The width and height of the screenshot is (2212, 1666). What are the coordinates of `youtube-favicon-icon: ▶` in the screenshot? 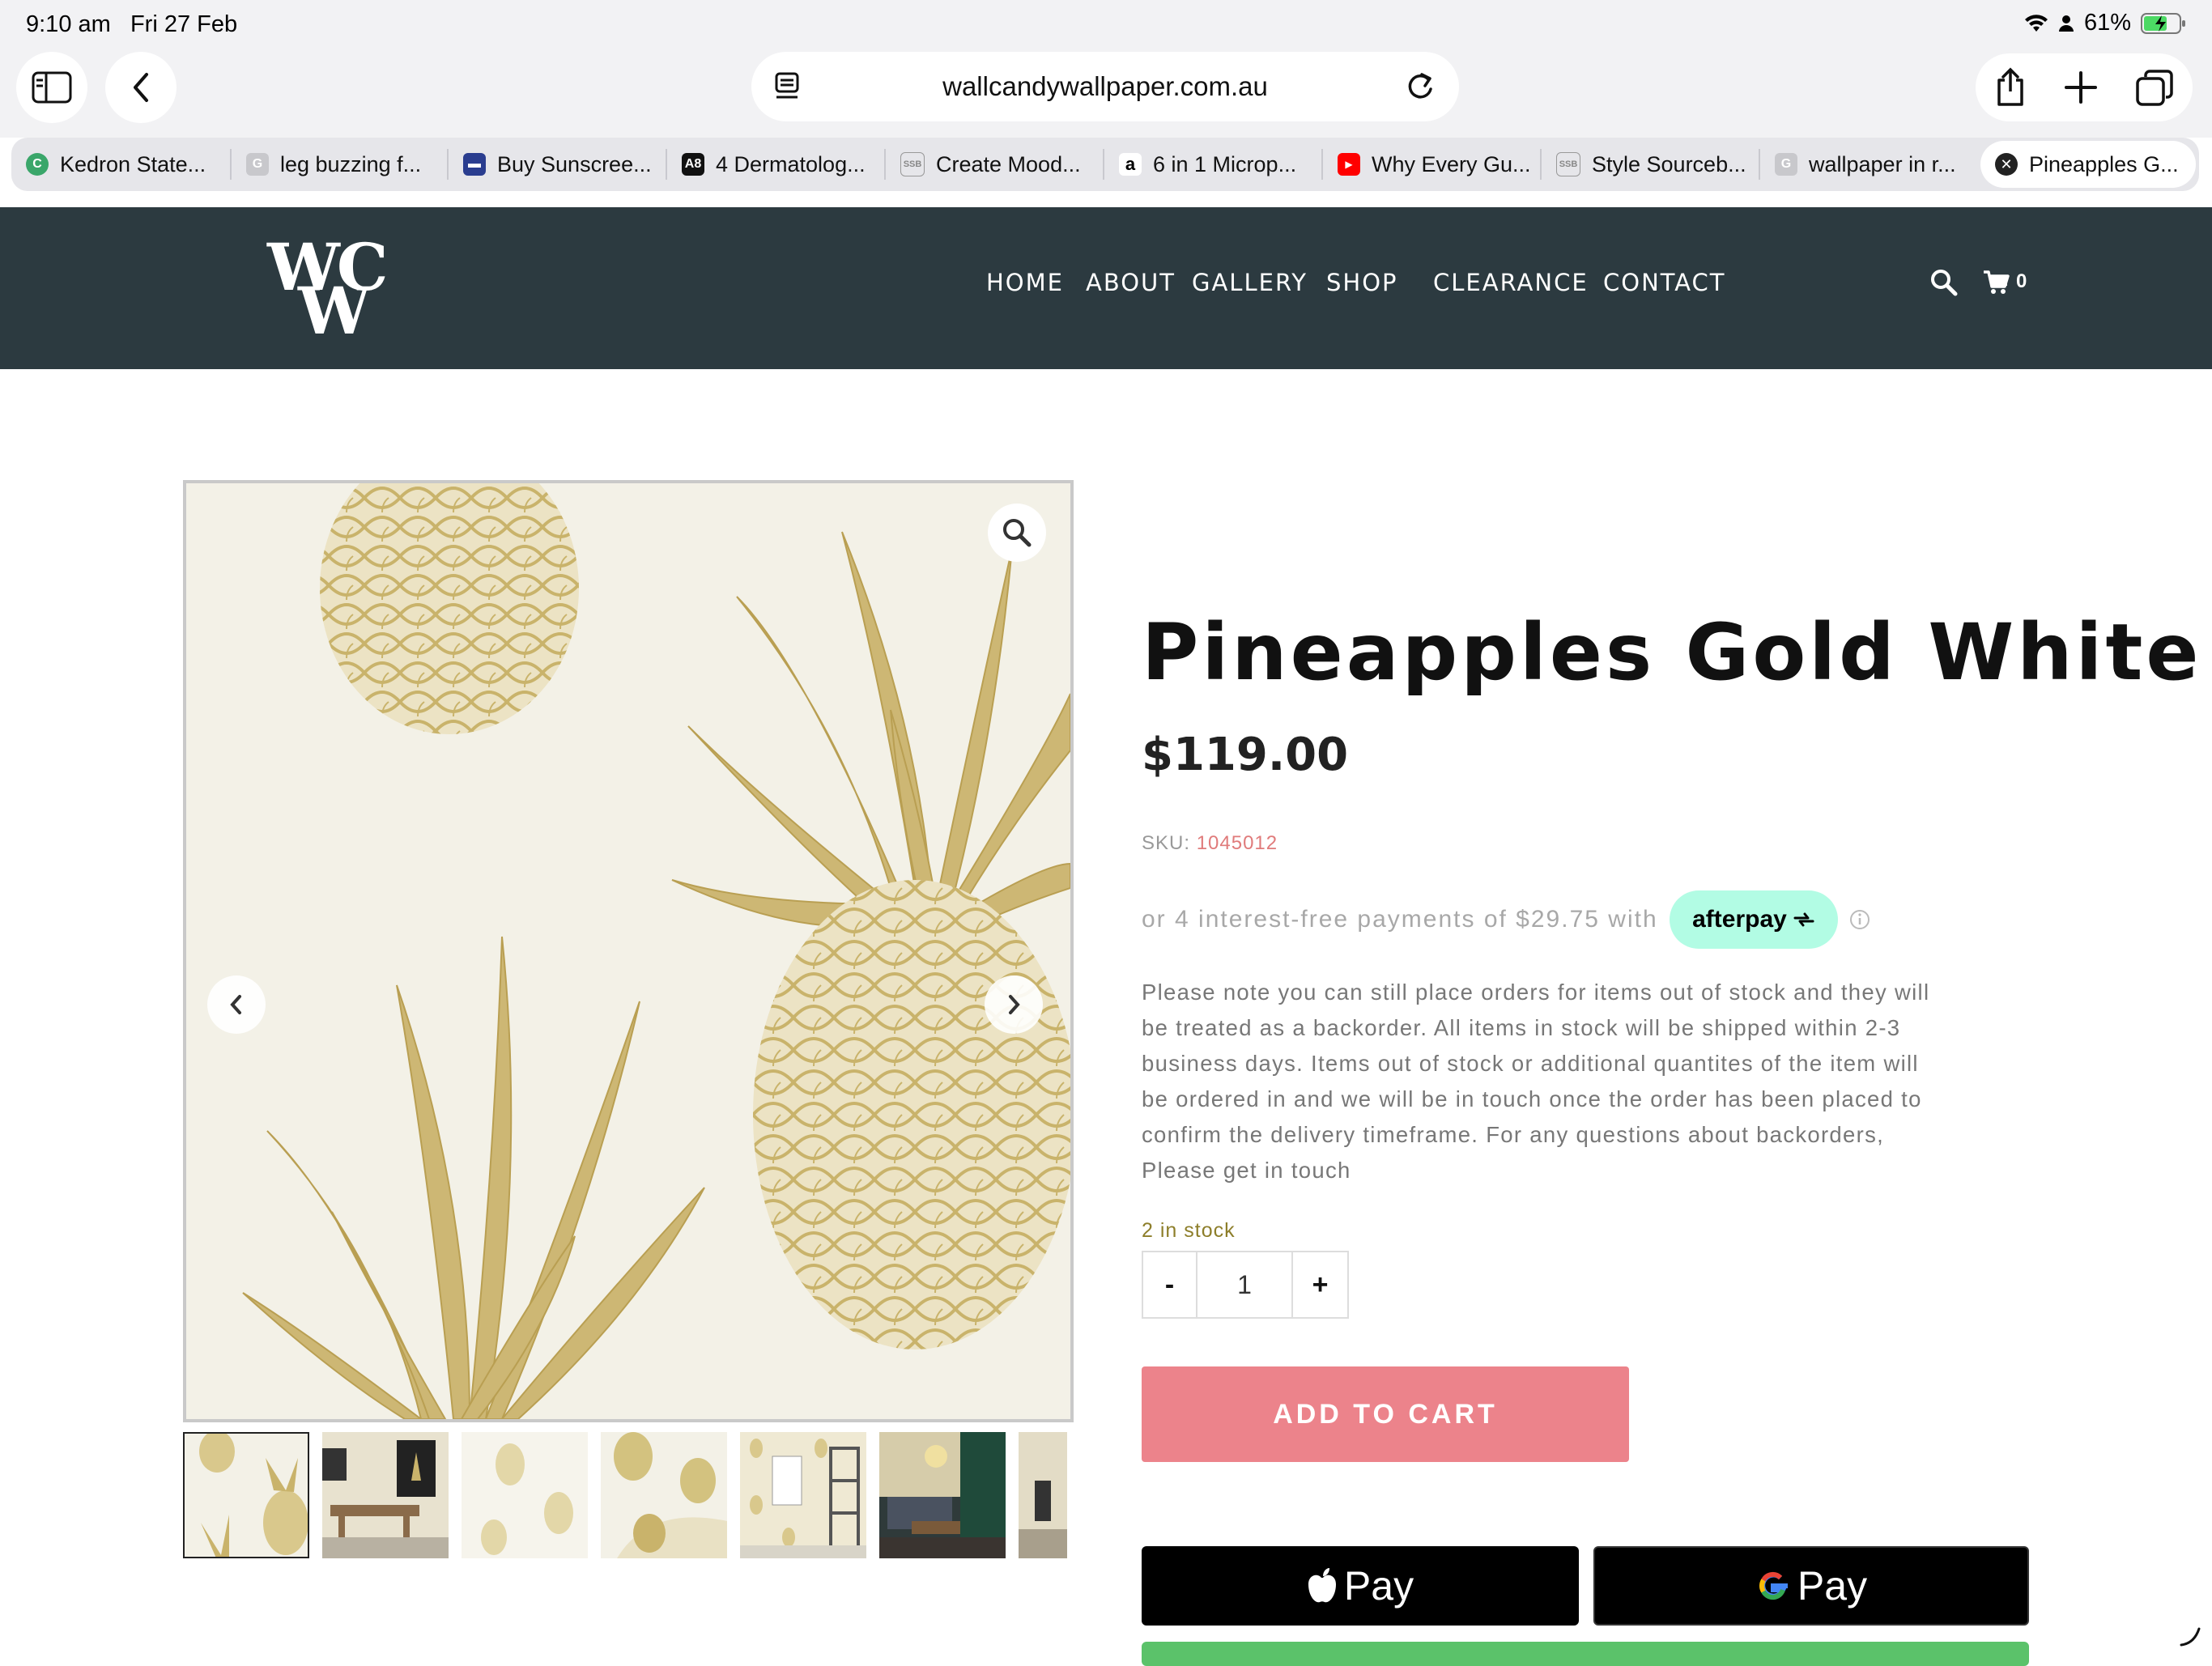 It's located at (1349, 164).